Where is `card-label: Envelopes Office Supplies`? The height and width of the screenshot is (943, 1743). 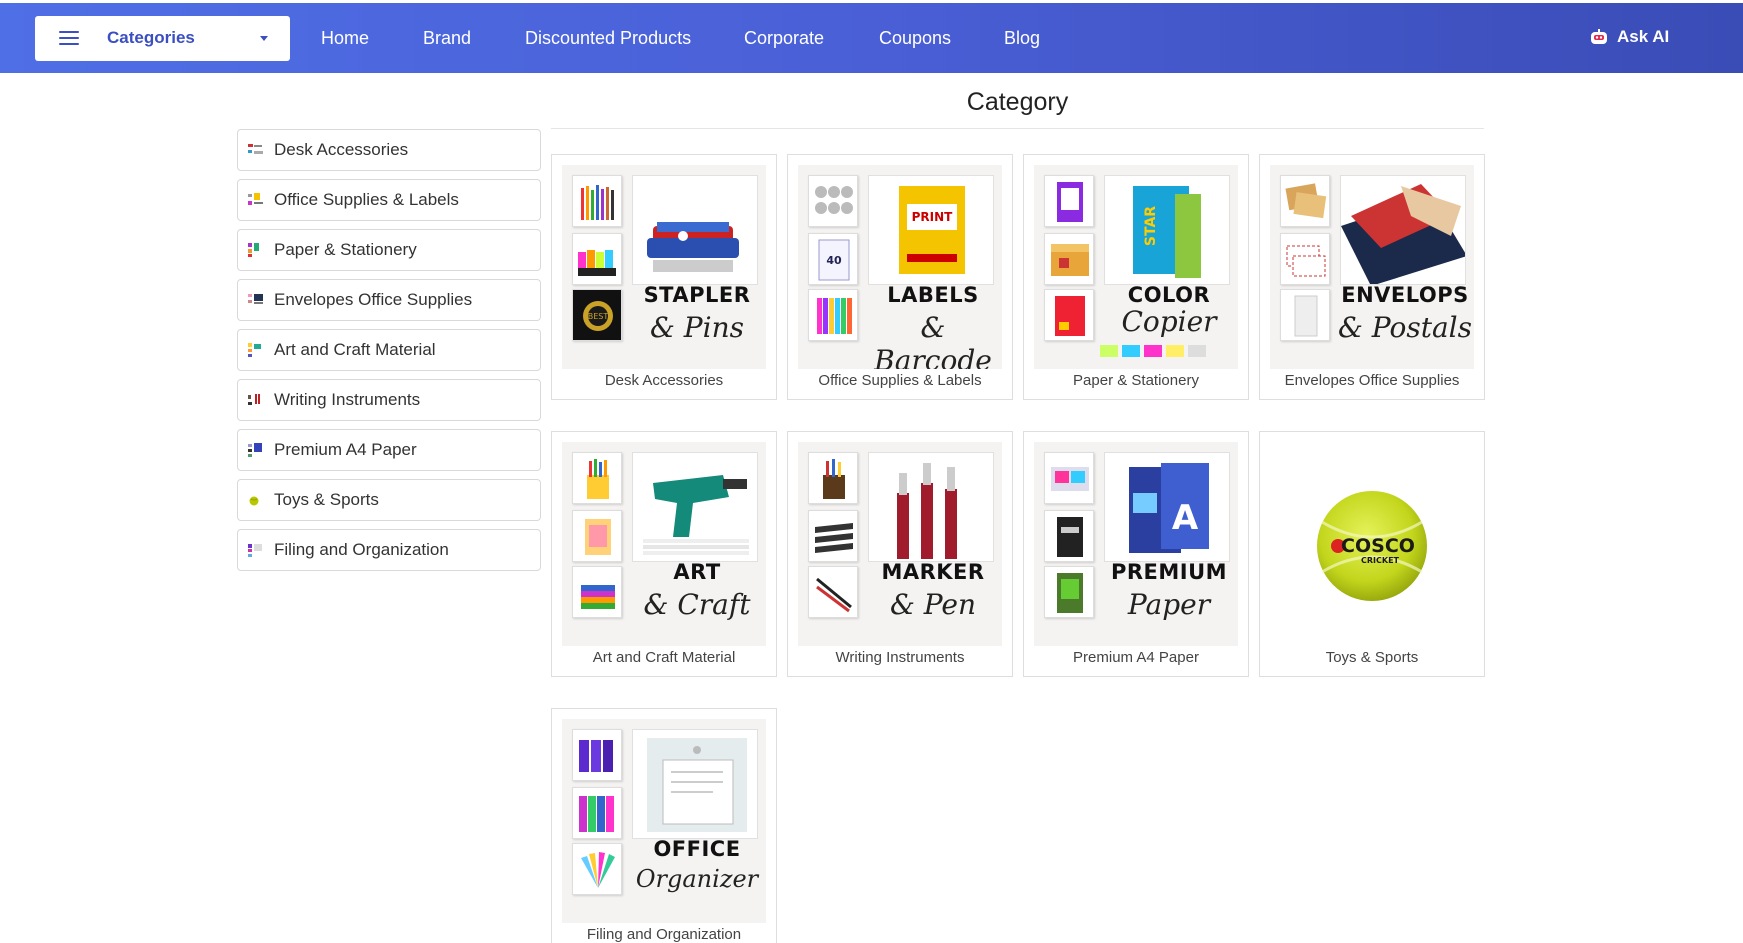
card-label: Envelopes Office Supplies is located at coordinates (1372, 380).